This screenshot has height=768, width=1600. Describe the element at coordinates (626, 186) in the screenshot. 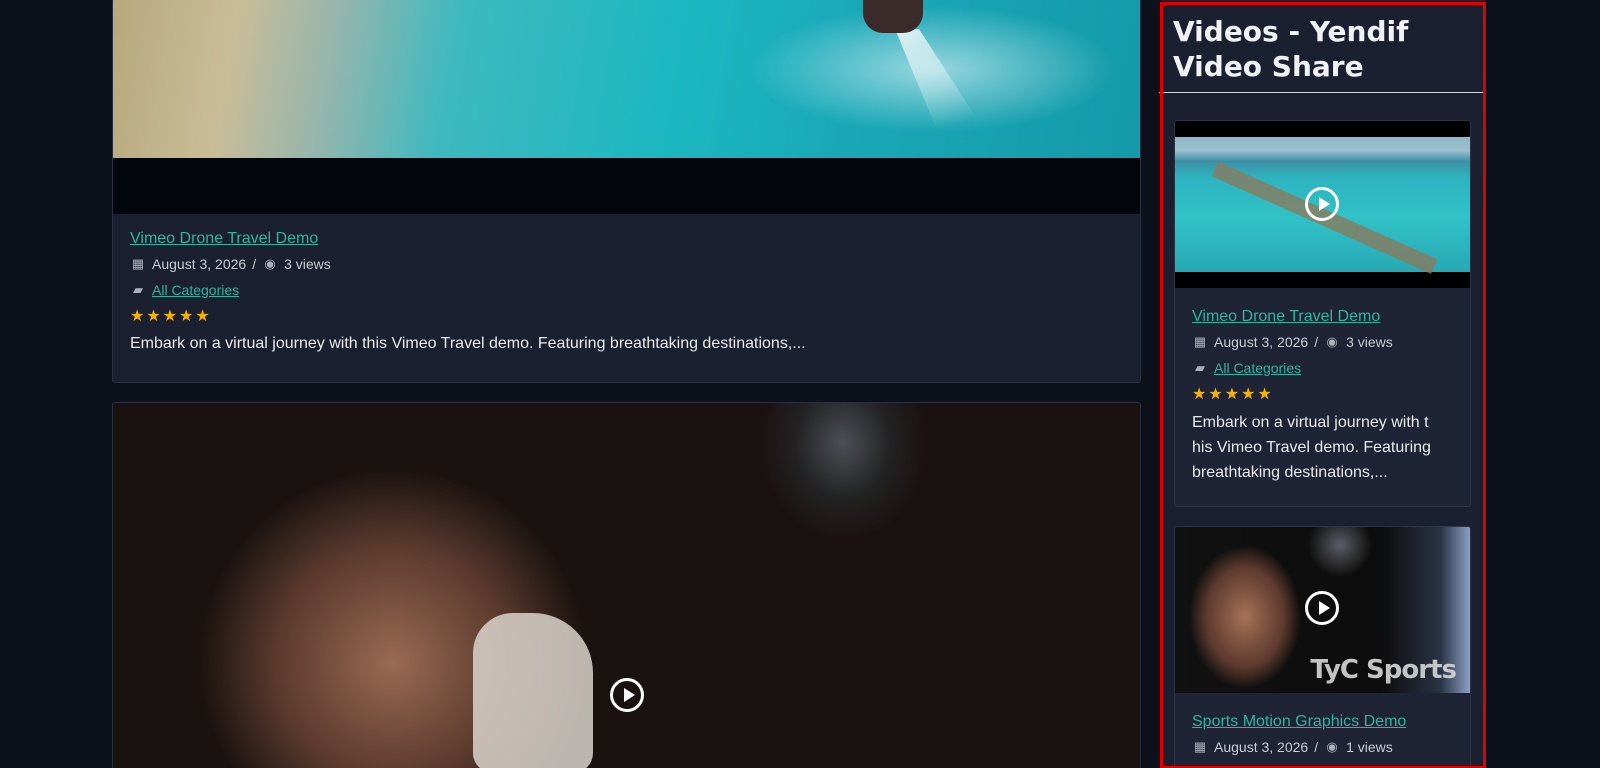

I see `video-letterbox-bar` at that location.